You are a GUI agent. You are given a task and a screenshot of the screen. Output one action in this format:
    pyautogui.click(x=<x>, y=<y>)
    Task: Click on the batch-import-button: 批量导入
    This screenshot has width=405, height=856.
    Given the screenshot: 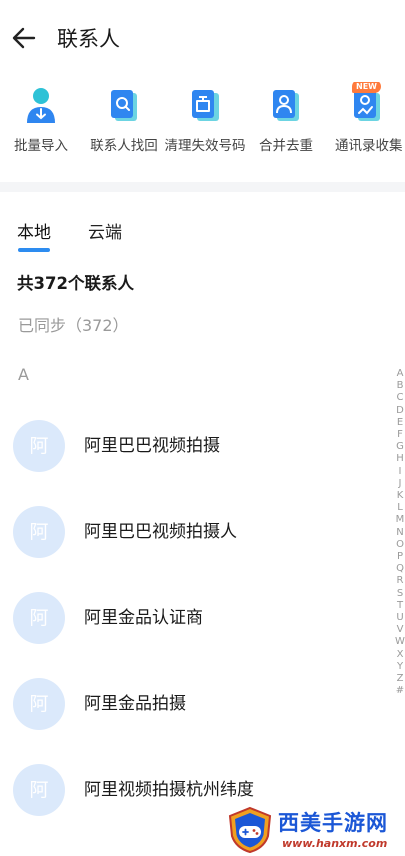 What is the action you would take?
    pyautogui.click(x=41, y=124)
    